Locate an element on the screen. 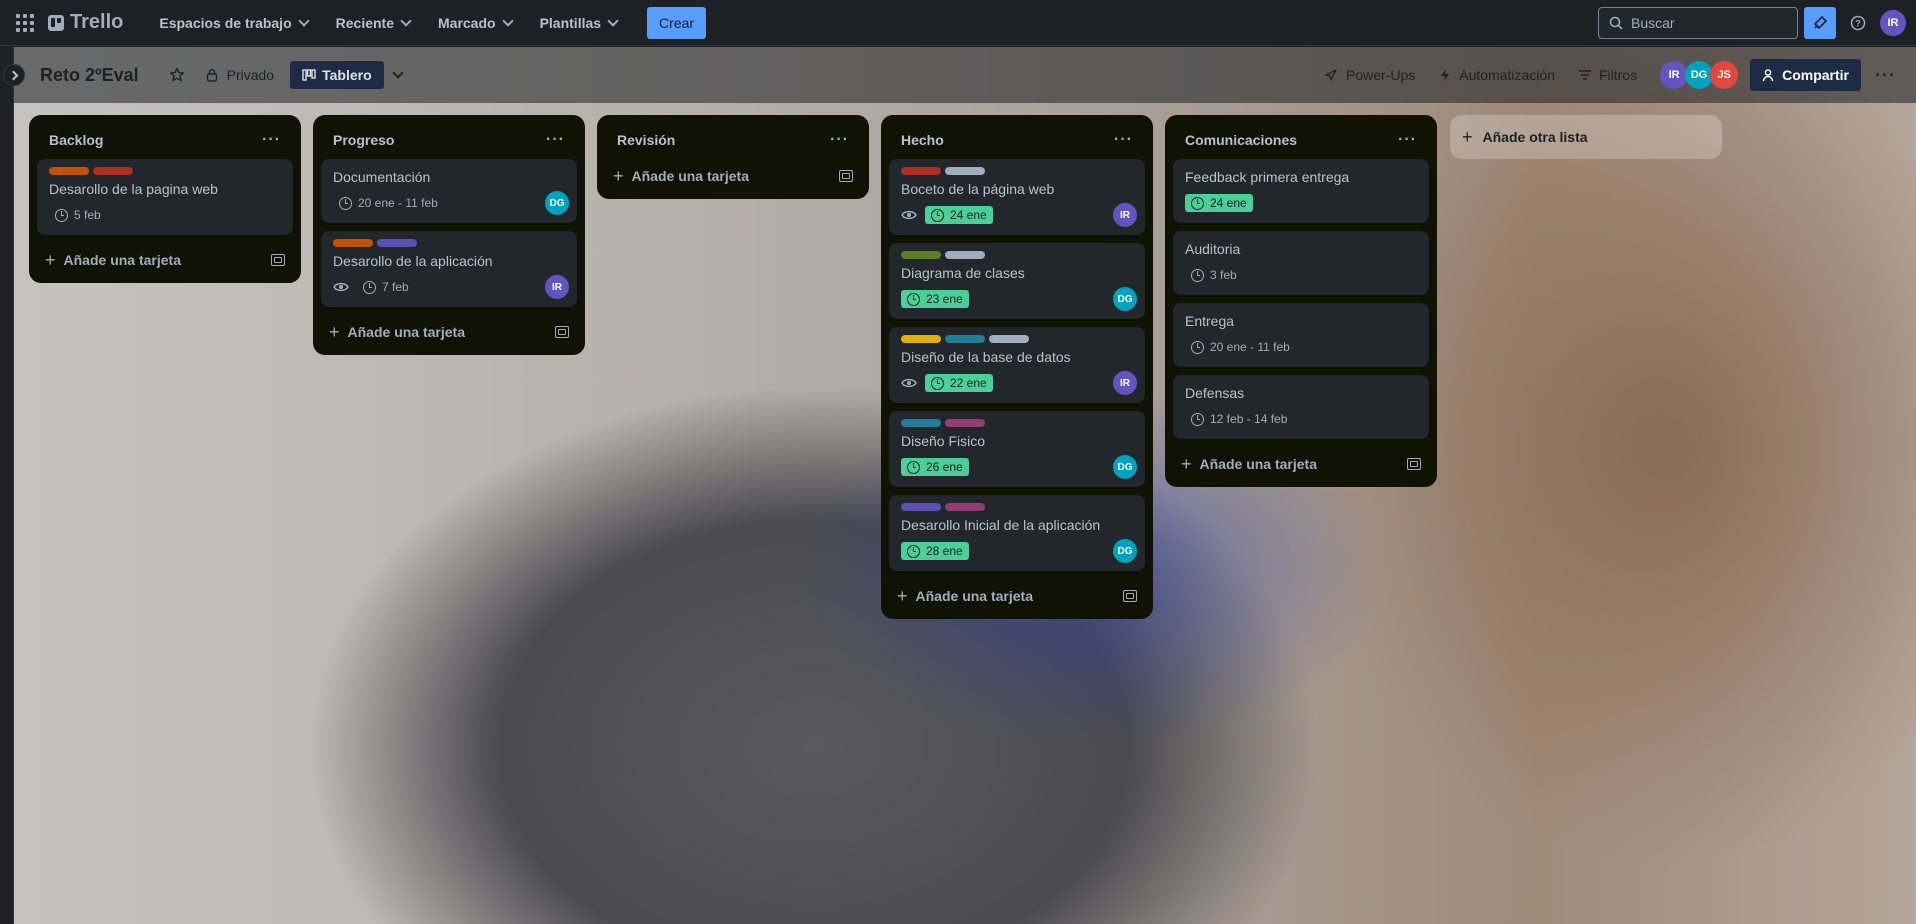 This screenshot has width=1916, height=924. clock-icon is located at coordinates (1197, 275).